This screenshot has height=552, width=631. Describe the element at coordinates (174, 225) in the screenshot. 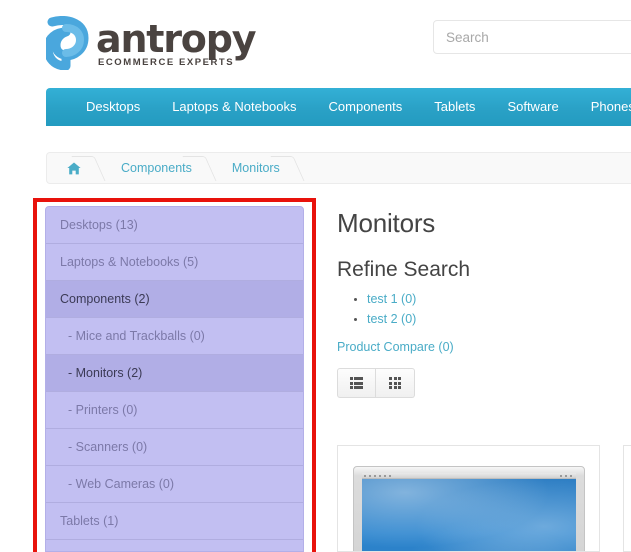

I see `sidebar-item-desktops-13: Desktops (13)` at that location.